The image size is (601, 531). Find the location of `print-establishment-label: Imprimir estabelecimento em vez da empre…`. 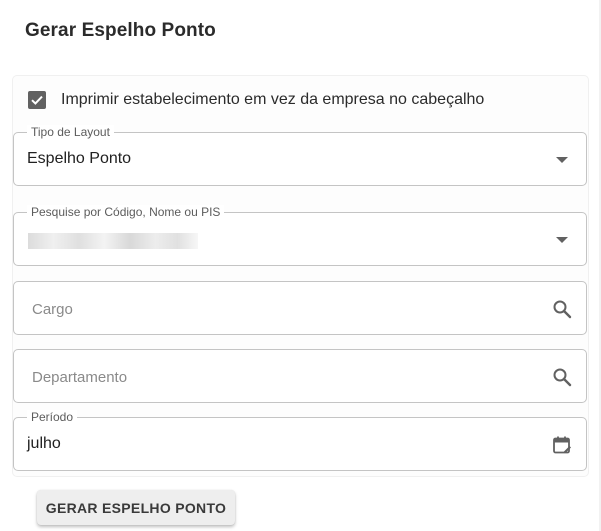

print-establishment-label: Imprimir estabelecimento em vez da empre… is located at coordinates (273, 99).